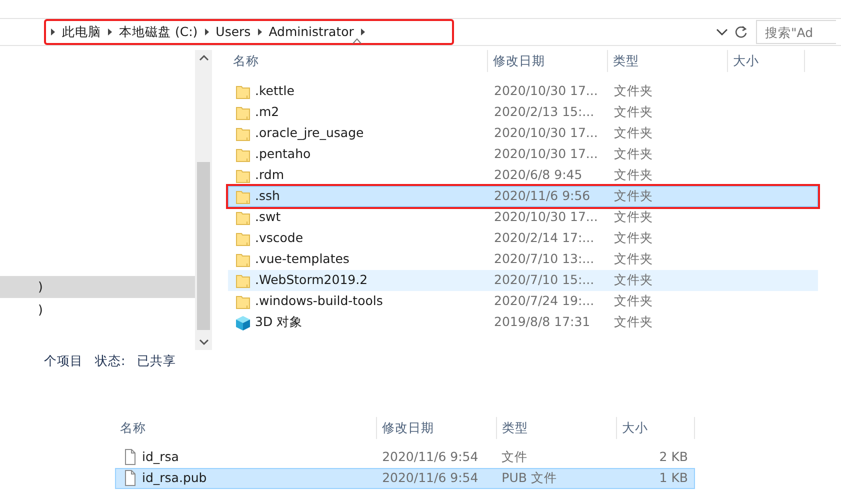  Describe the element at coordinates (158, 32) in the screenshot. I see `breadcrumb-item: 本地磁盘 (C:)` at that location.